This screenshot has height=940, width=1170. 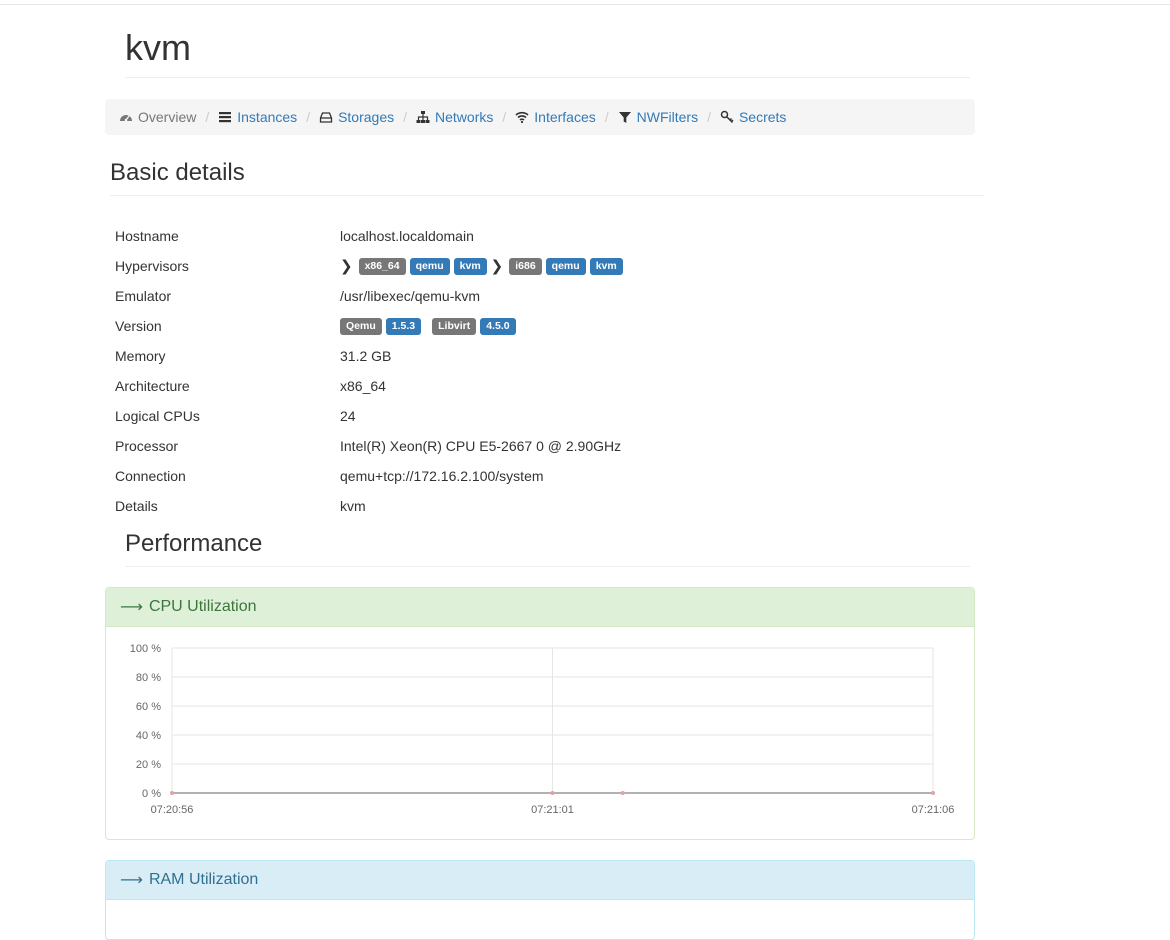 What do you see at coordinates (547, 326) in the screenshot?
I see `table-row: Version Qemu 1.5.3 Libvirt 4.5.0` at bounding box center [547, 326].